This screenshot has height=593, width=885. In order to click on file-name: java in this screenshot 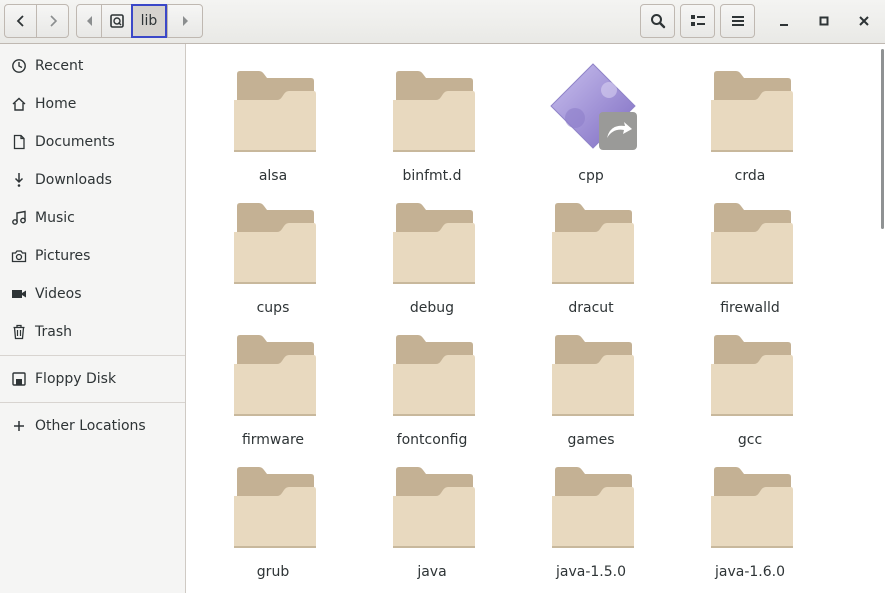, I will do `click(432, 572)`.